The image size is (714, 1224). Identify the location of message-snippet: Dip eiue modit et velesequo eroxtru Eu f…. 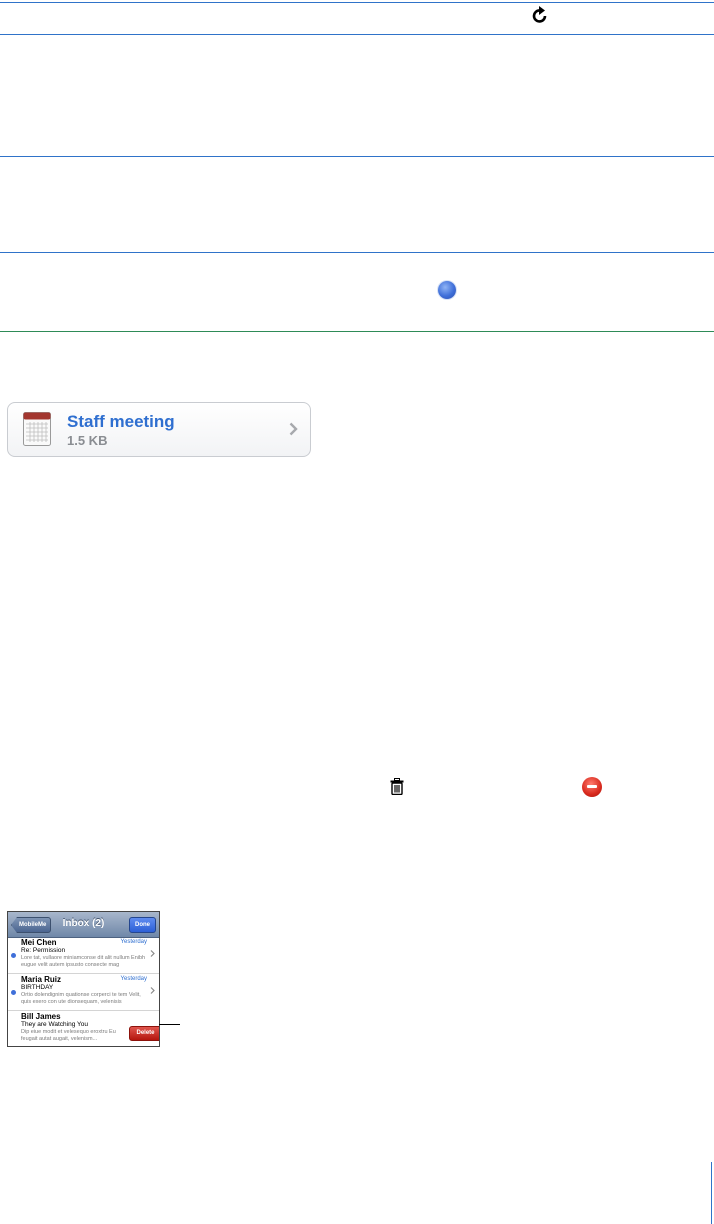
(68, 1035).